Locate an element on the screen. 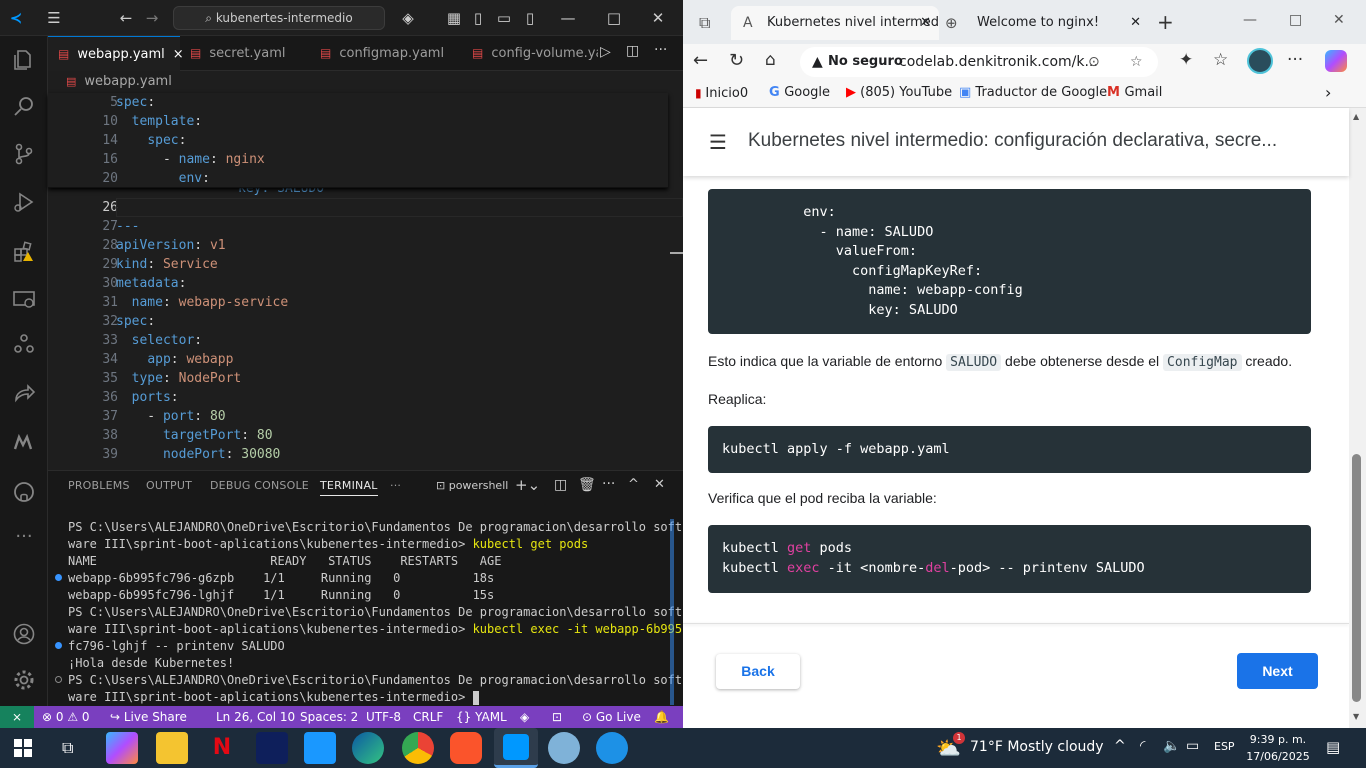 The image size is (1366, 768). bookmark-translate: ▣ Traductor de Google is located at coordinates (1033, 93).